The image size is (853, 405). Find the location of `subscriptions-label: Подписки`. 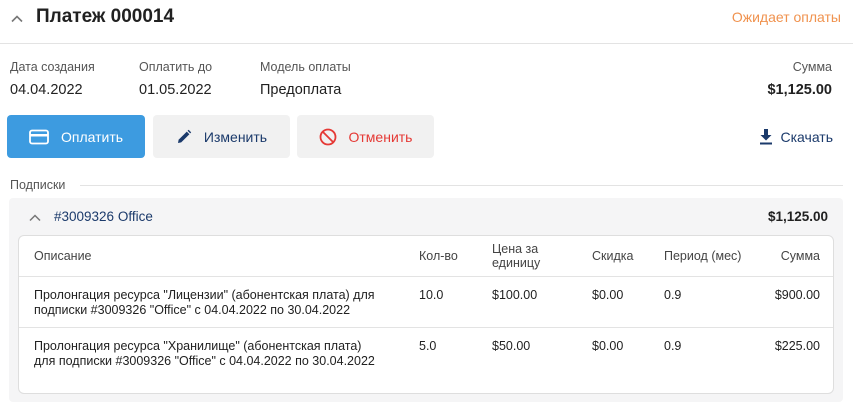

subscriptions-label: Подписки is located at coordinates (38, 185).